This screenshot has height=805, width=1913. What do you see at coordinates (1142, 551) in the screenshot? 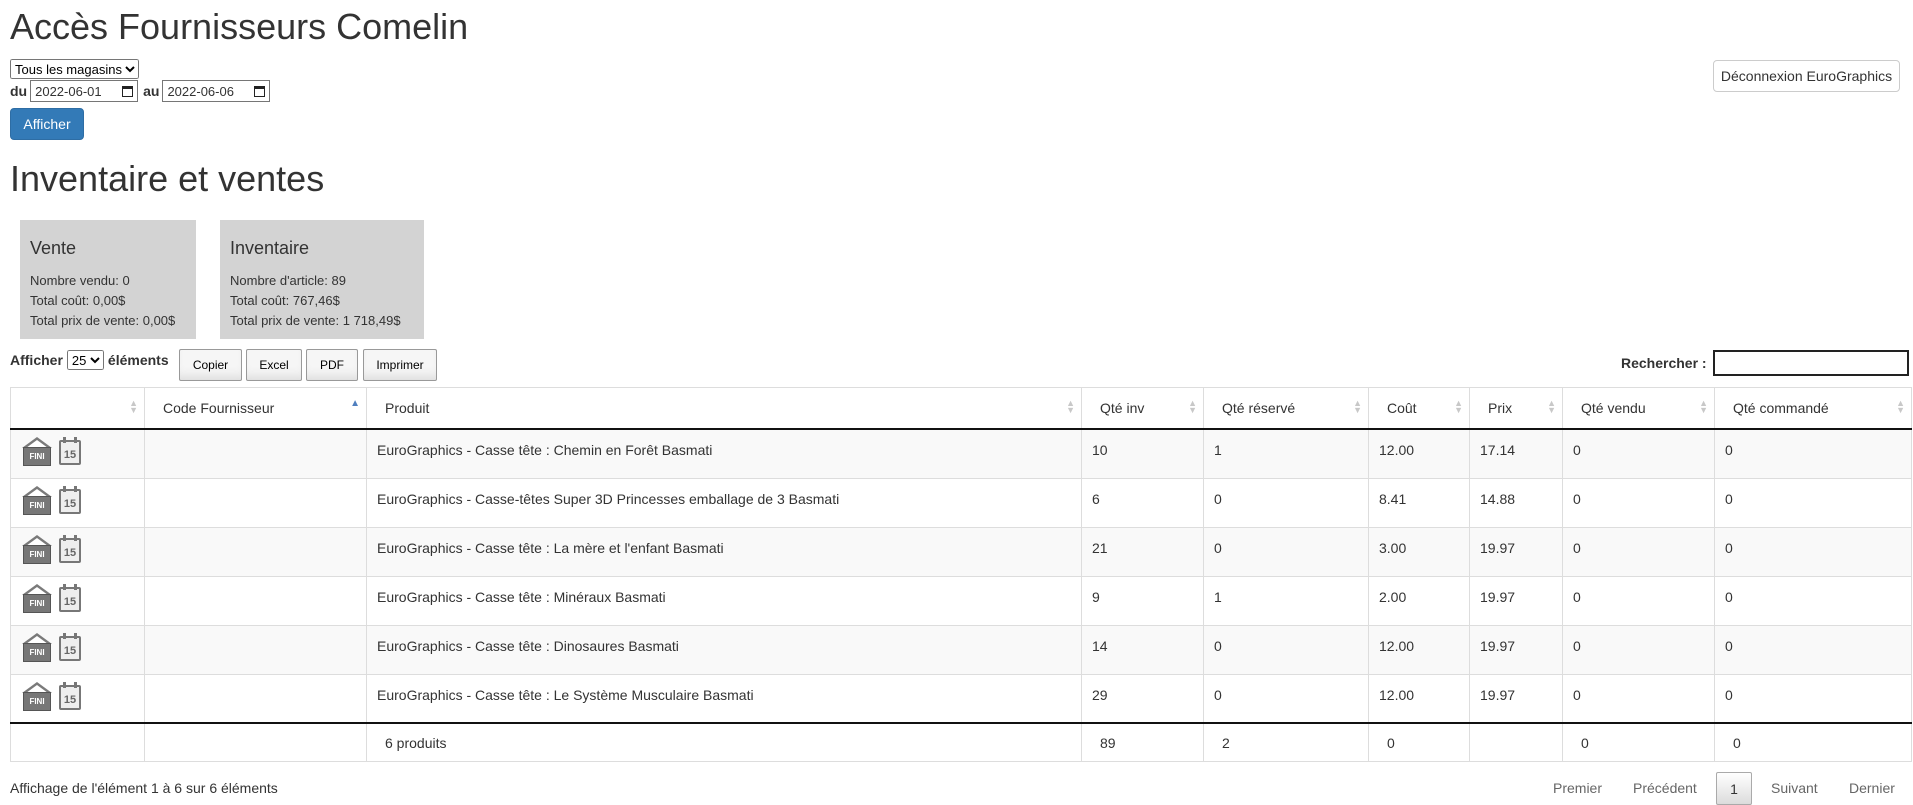
I see `cell-qty-inv: 21` at bounding box center [1142, 551].